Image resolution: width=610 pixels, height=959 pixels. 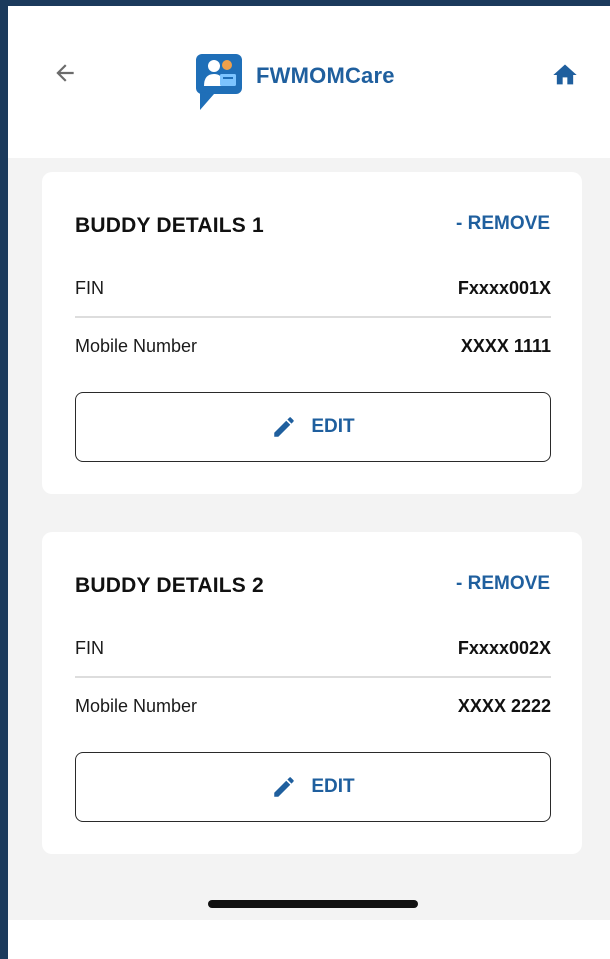 I want to click on fin-row: FIN Fxxxx001X, so click(x=313, y=288).